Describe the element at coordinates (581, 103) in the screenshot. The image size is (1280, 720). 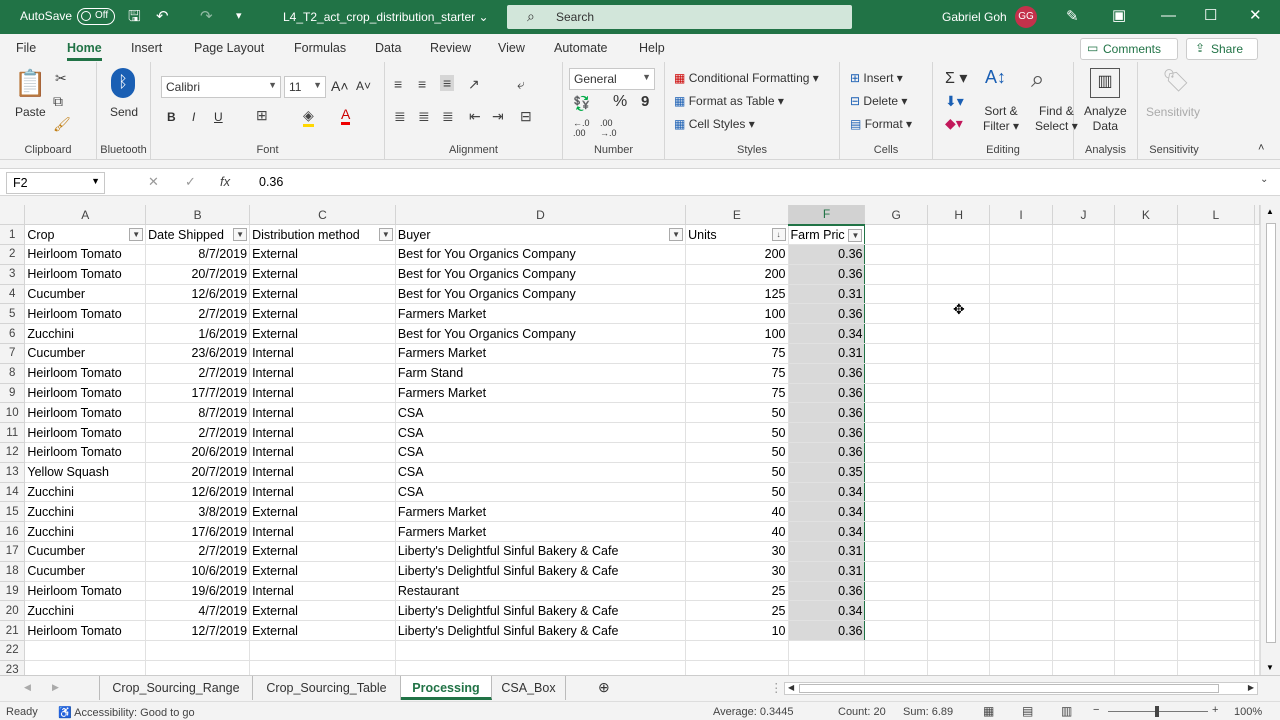
I see `accounting-format-icon: 💱` at that location.